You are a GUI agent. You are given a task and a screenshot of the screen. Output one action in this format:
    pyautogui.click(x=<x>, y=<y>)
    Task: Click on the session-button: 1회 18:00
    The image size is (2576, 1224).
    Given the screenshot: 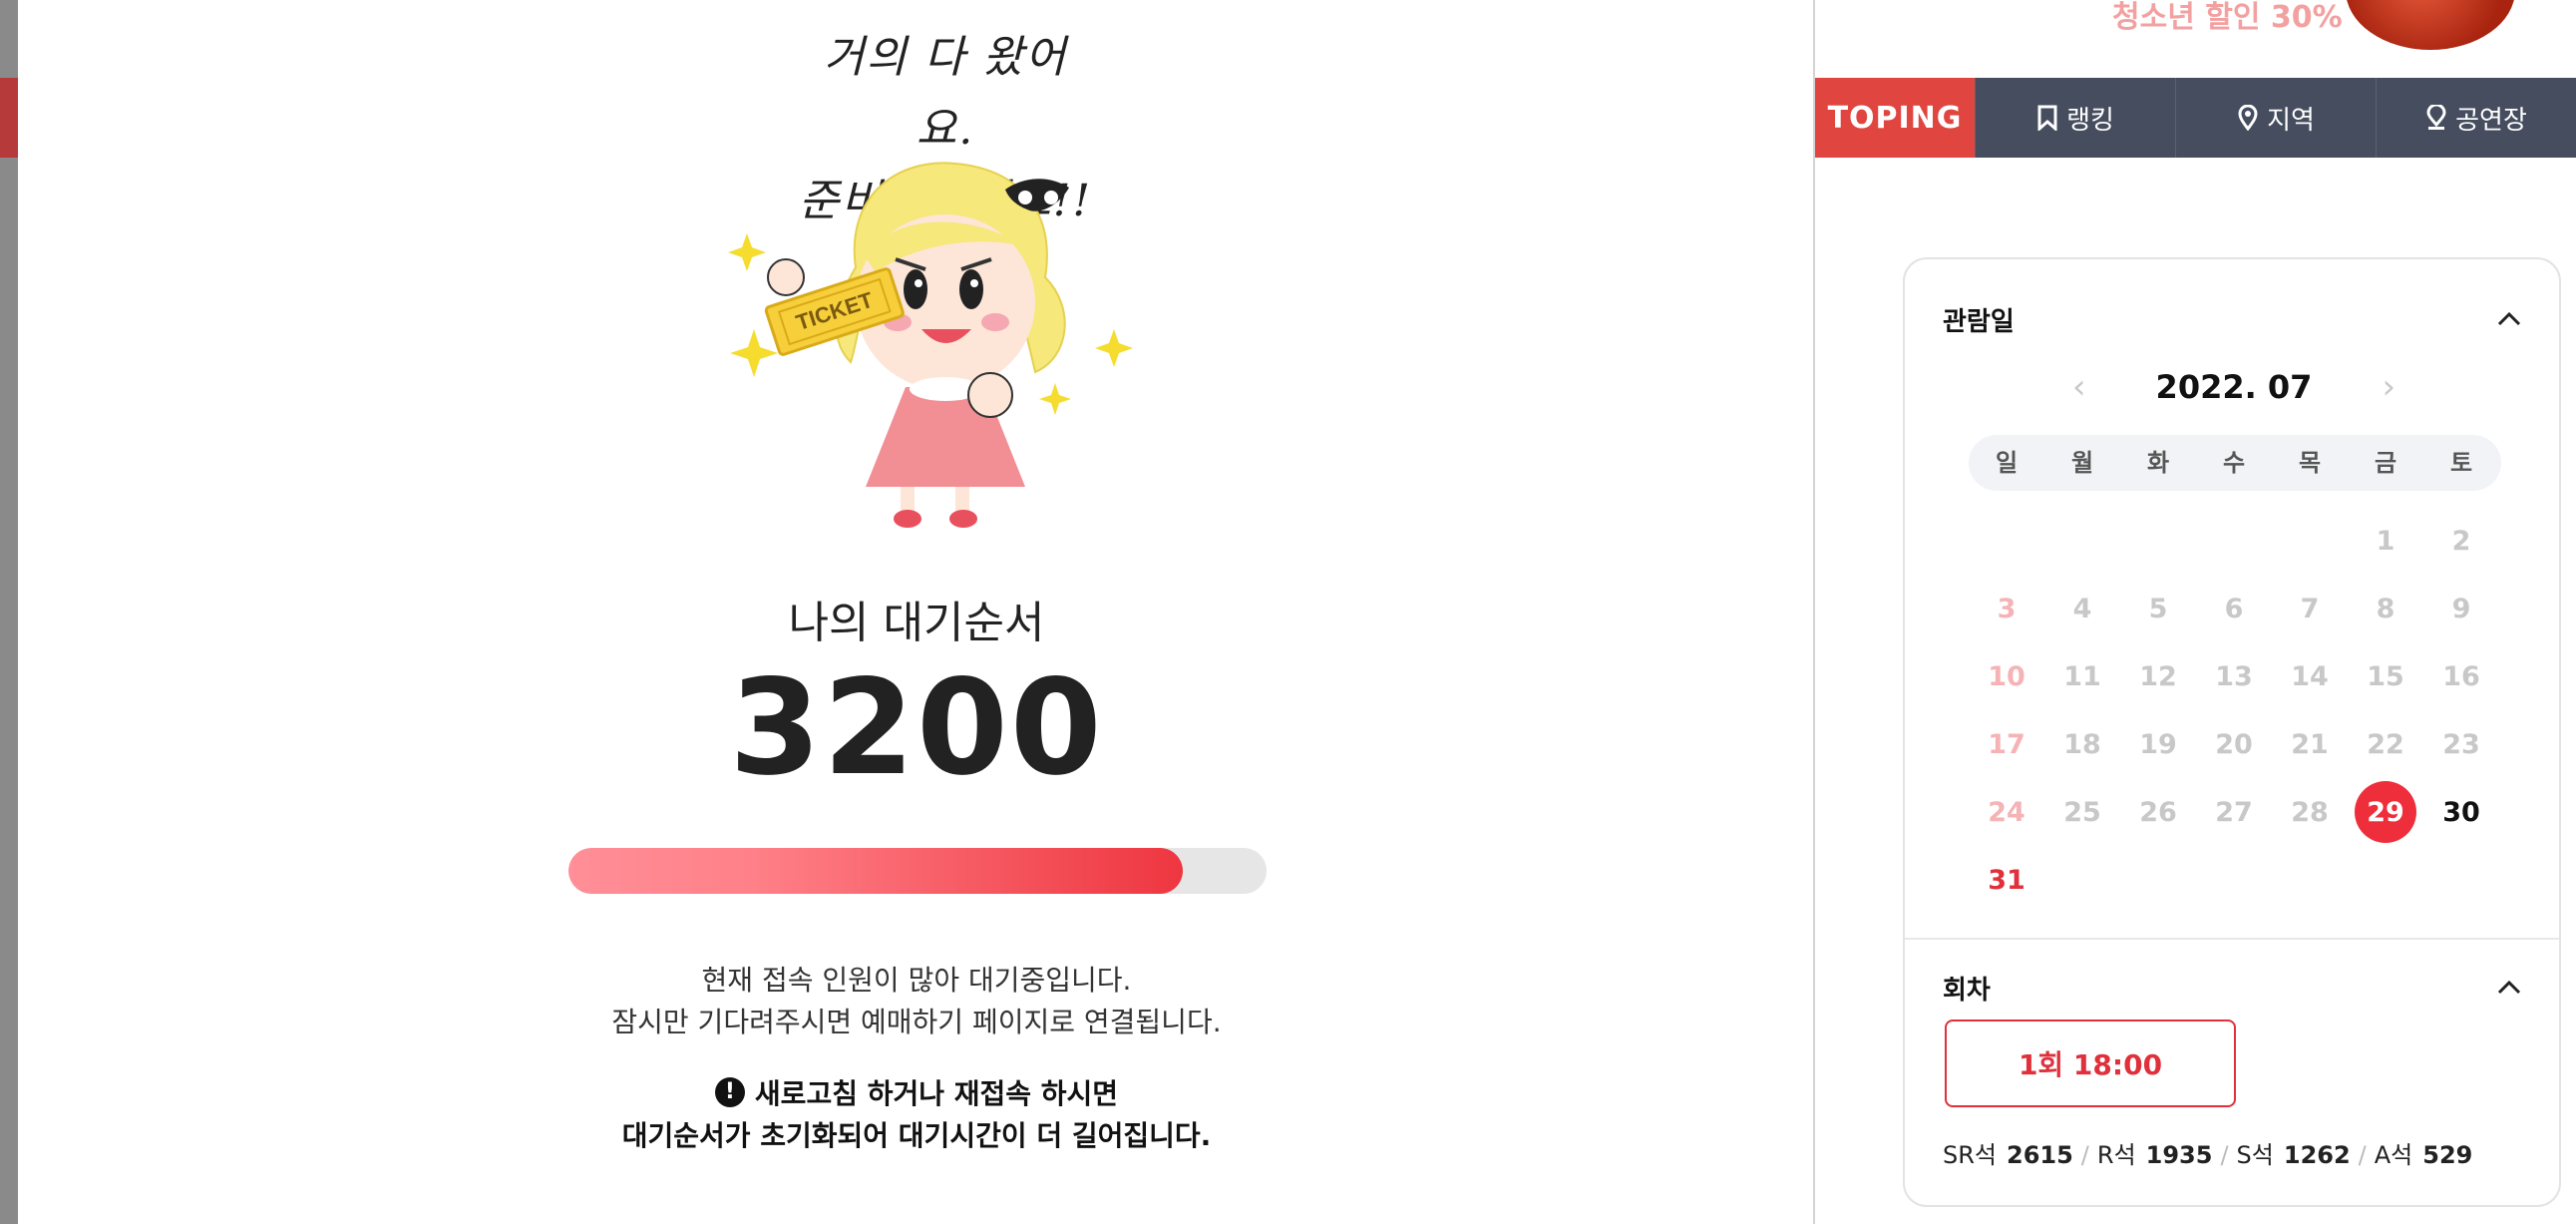 What is the action you would take?
    pyautogui.click(x=2091, y=1063)
    